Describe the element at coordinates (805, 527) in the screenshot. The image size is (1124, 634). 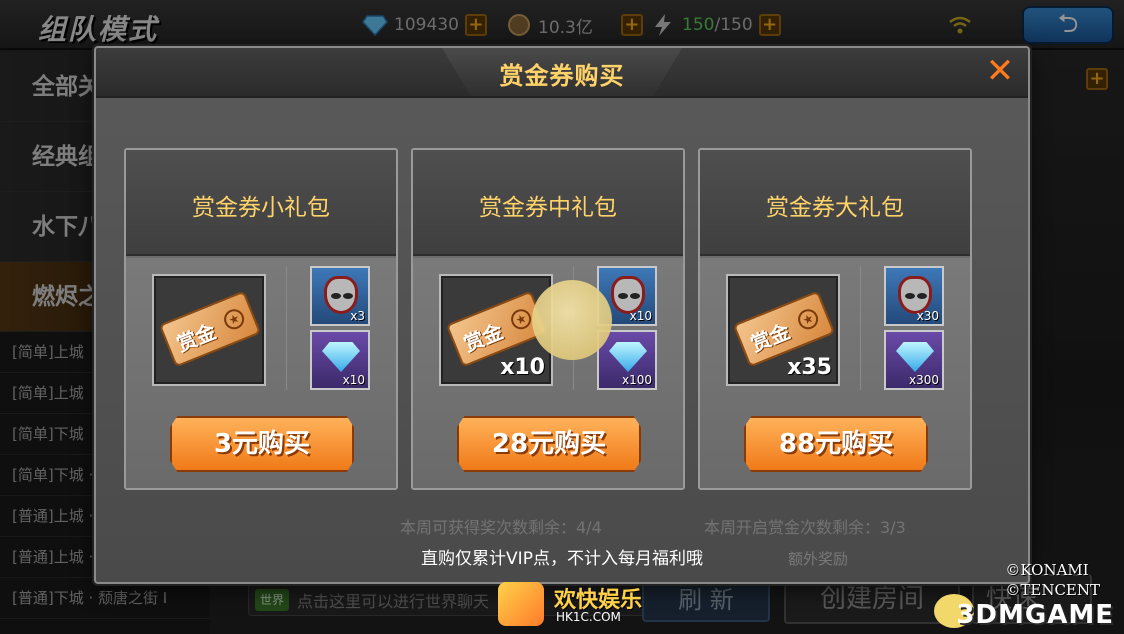
I see `weekly-bounty-remaining: 本周开启赏金次数剩余：3/3` at that location.